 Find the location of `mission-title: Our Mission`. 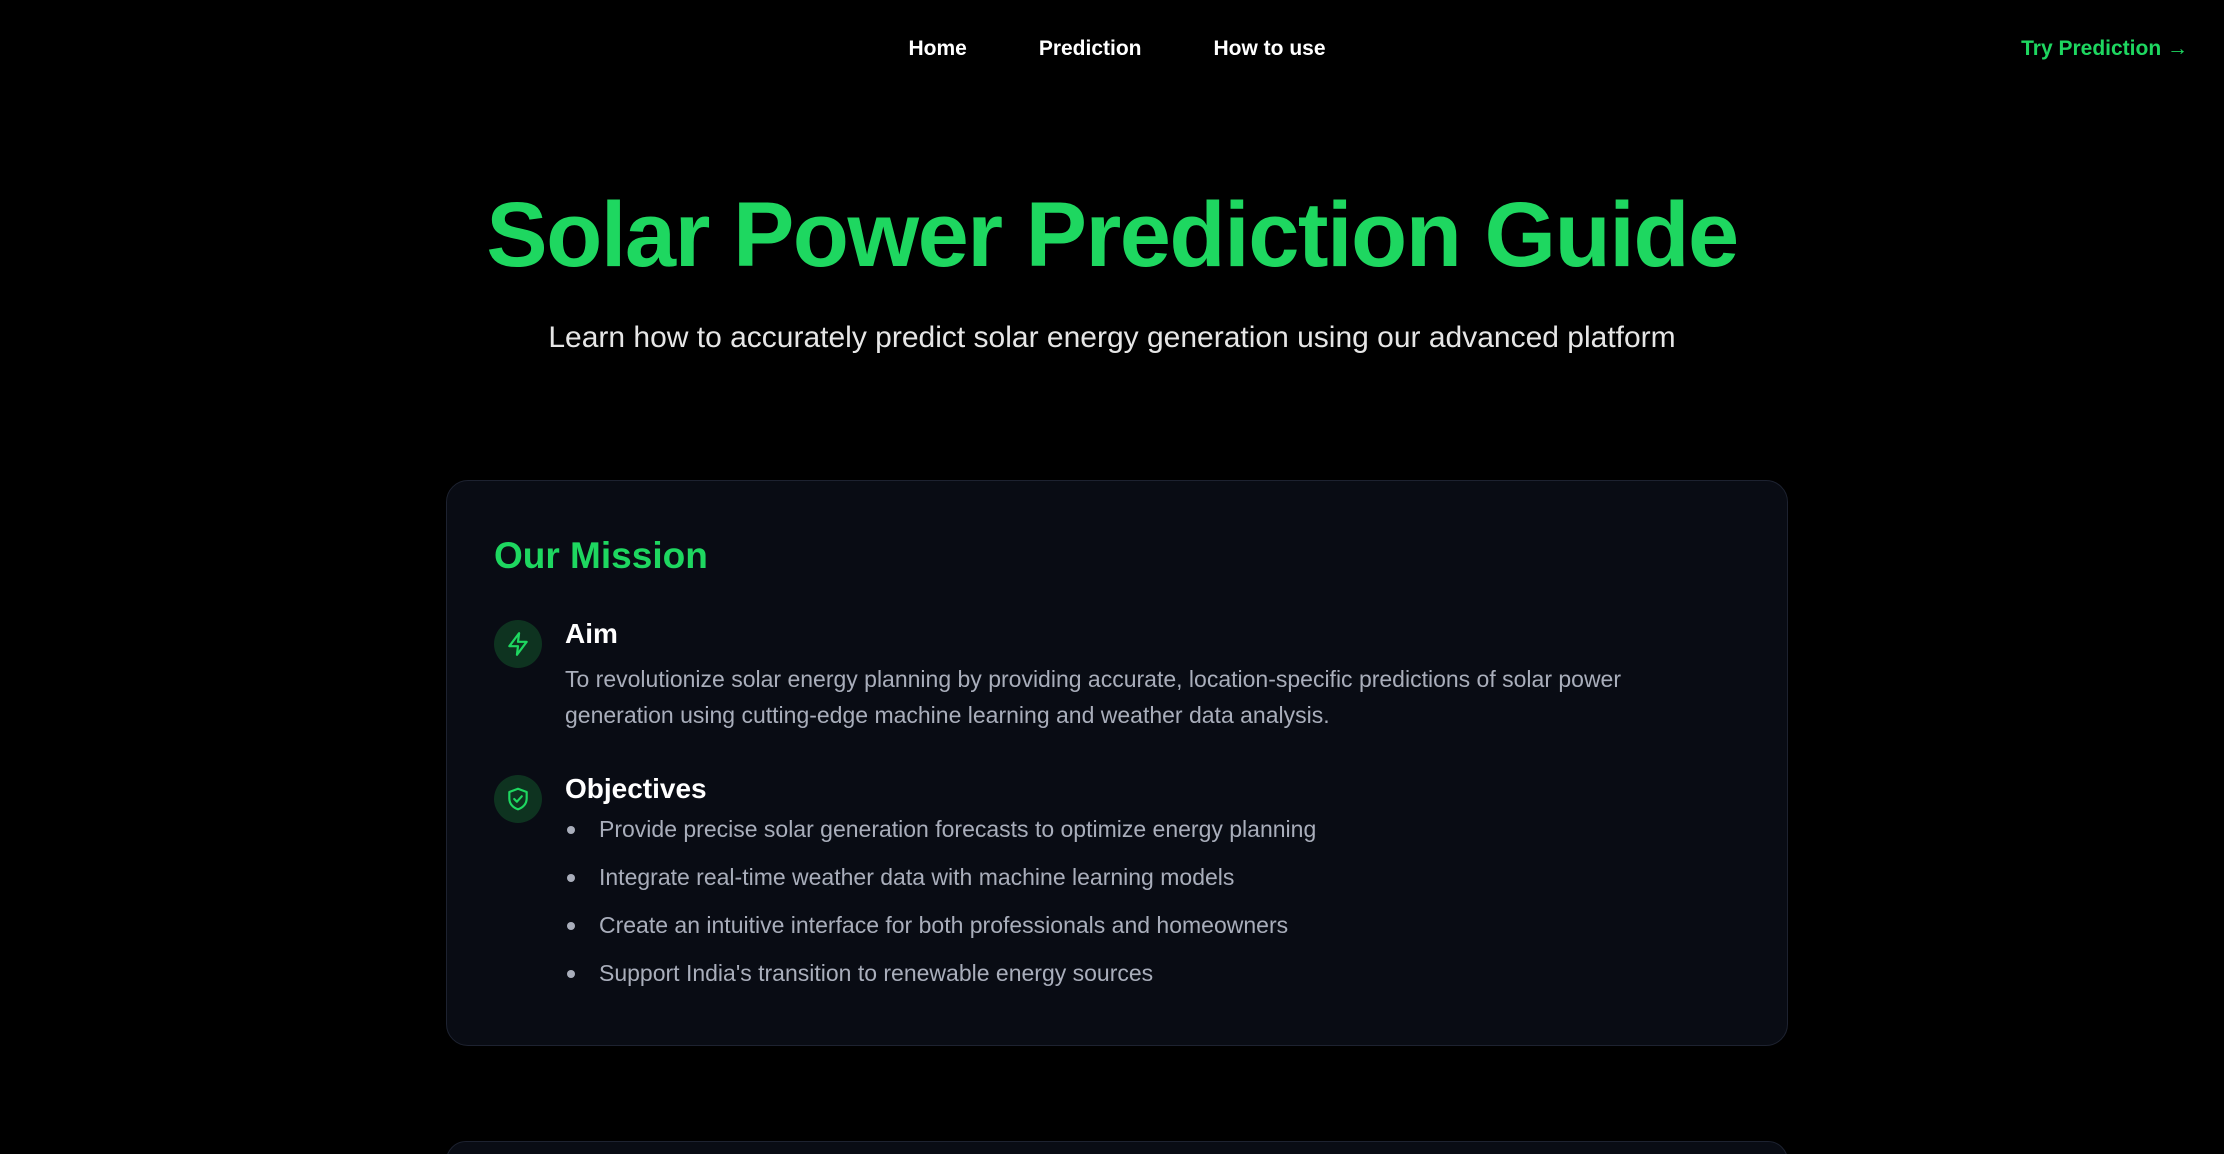

mission-title: Our Mission is located at coordinates (601, 555).